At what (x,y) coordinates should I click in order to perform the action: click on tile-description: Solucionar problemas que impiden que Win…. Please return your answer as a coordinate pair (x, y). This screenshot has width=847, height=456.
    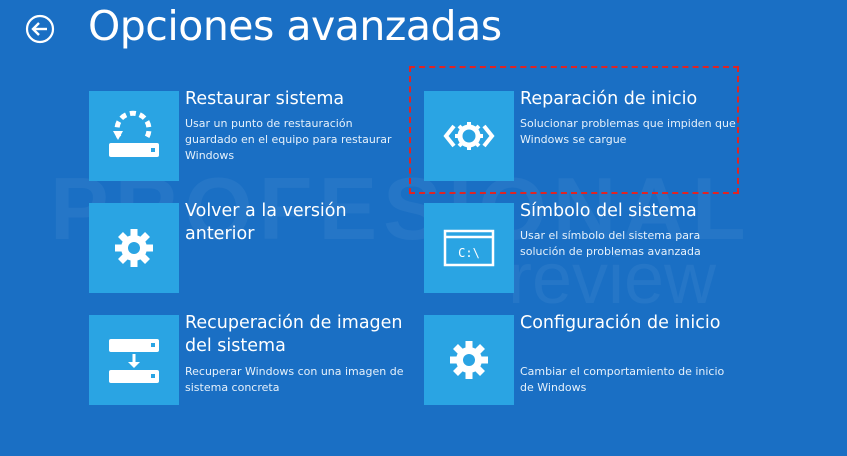
    Looking at the image, I should click on (628, 131).